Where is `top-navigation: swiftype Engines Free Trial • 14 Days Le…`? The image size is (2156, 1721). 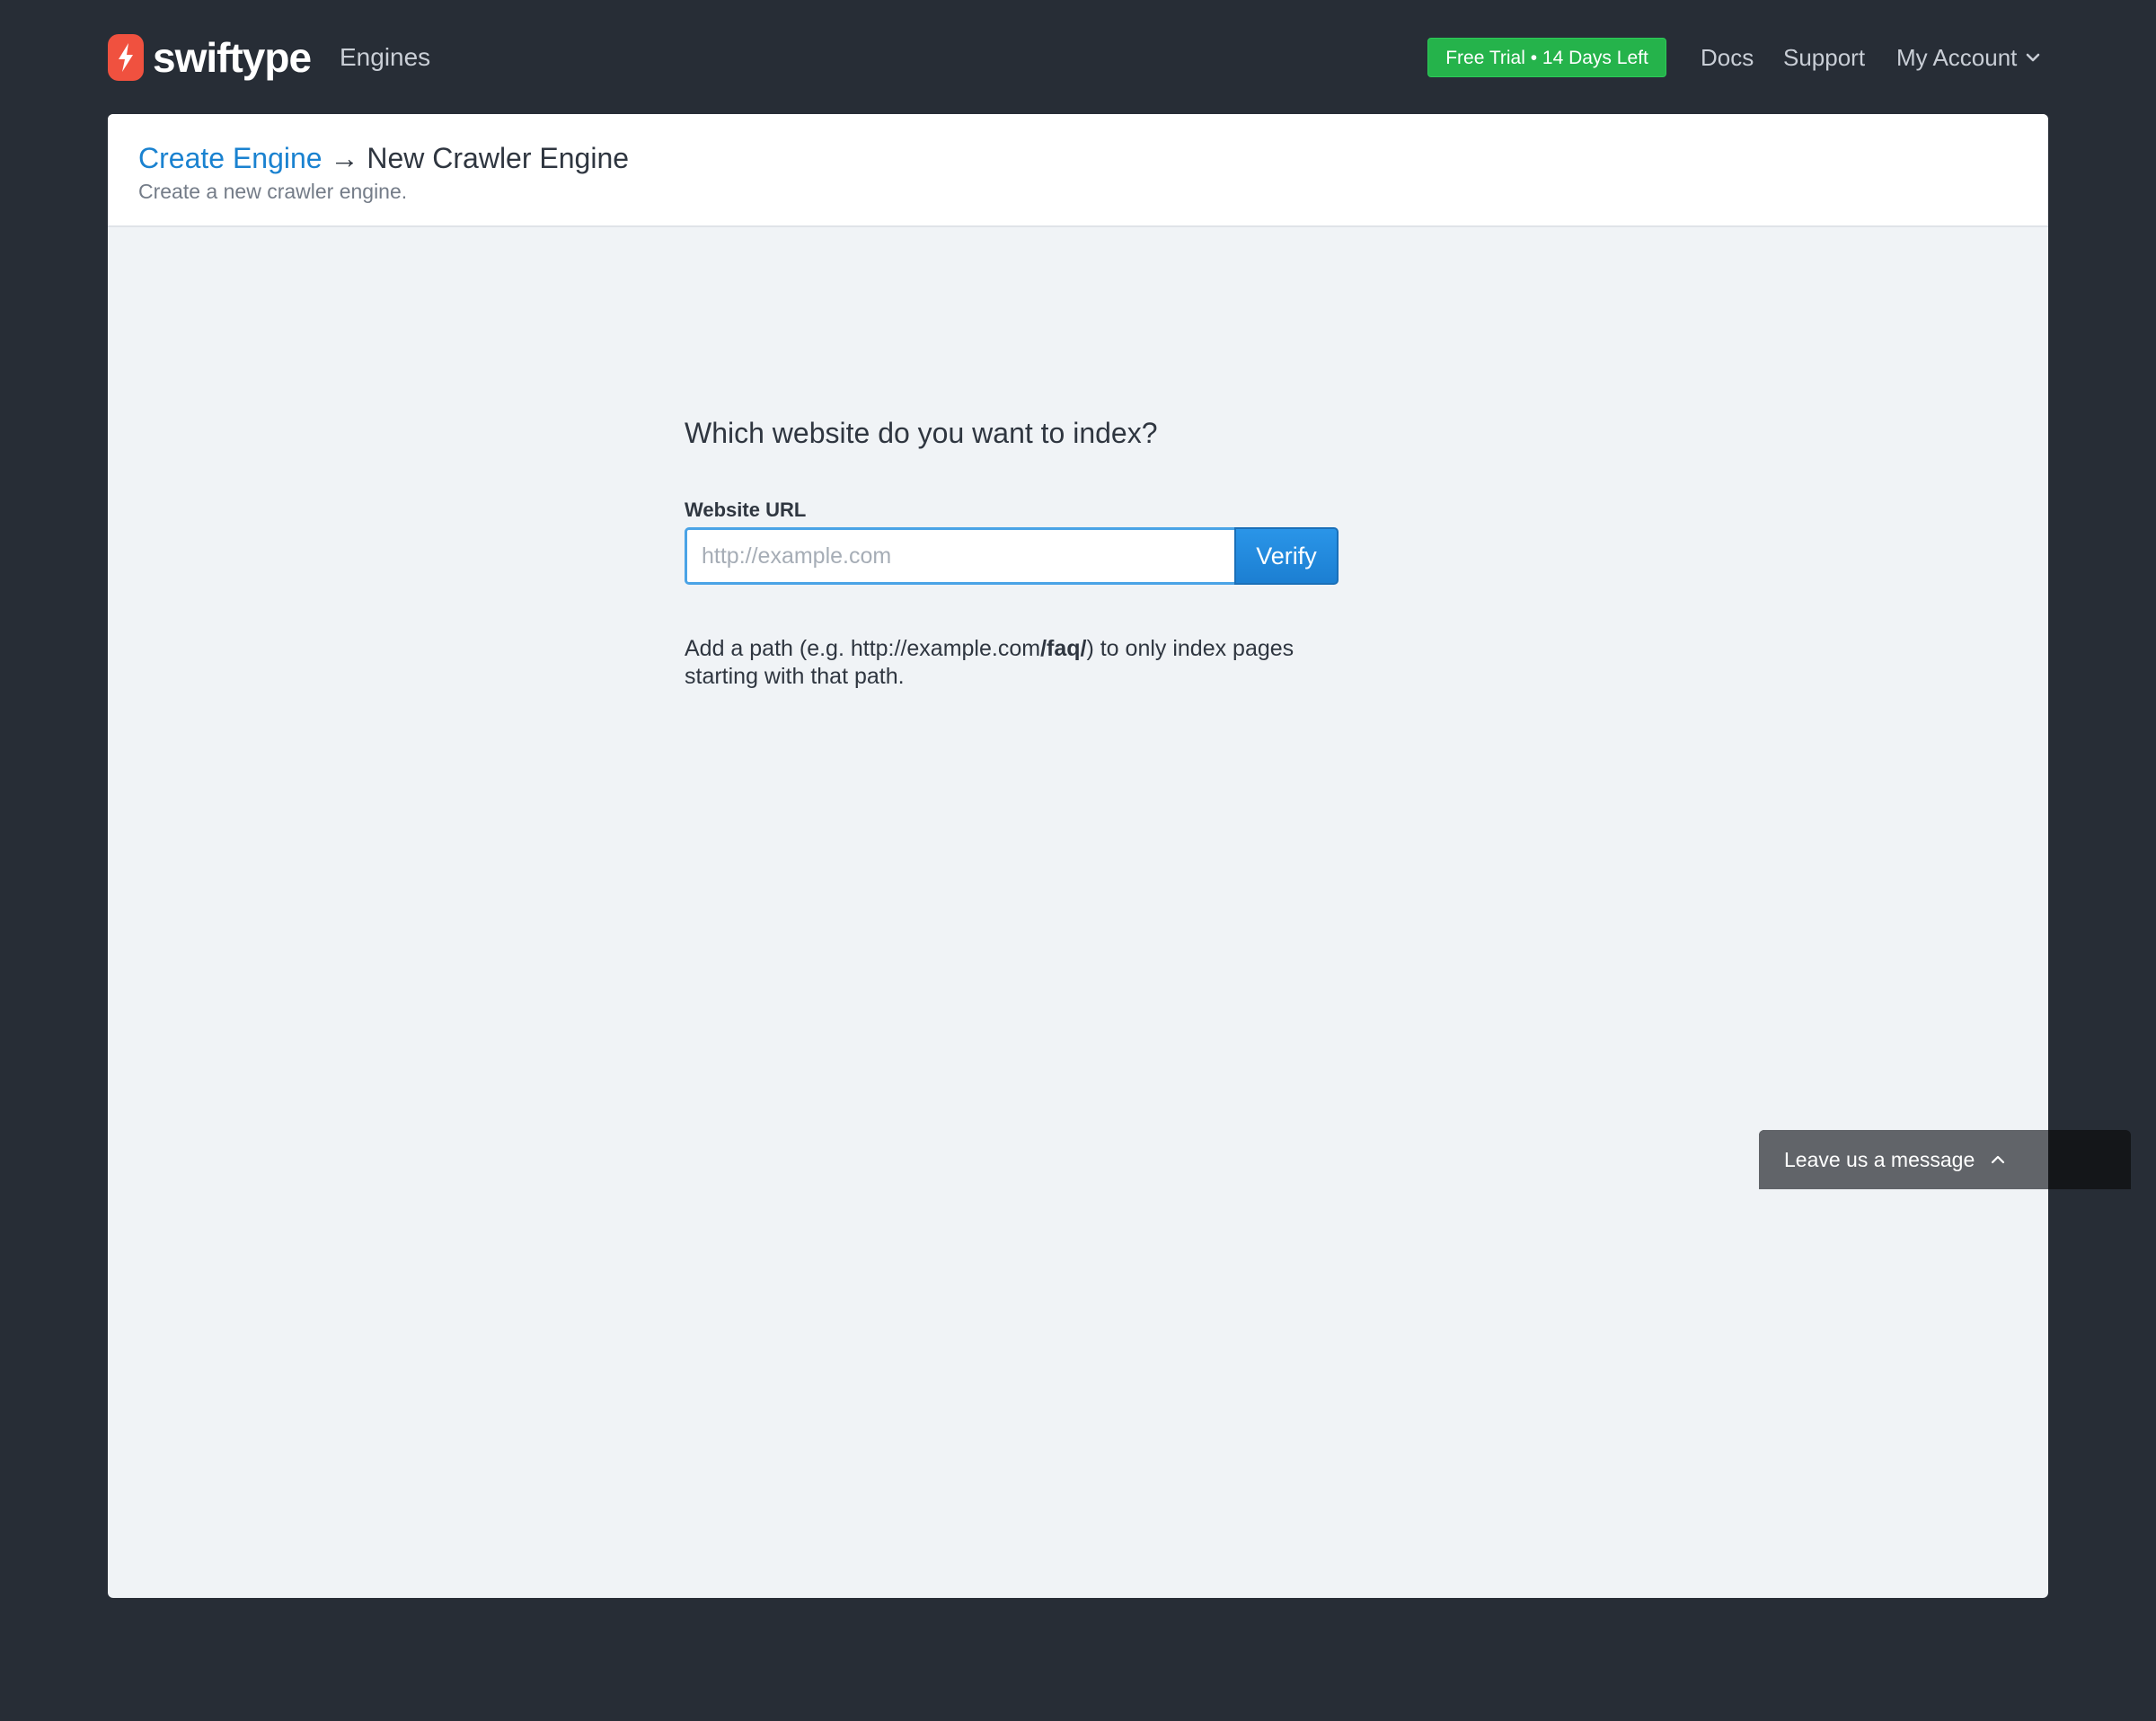 top-navigation: swiftype Engines Free Trial • 14 Days Le… is located at coordinates (1078, 56).